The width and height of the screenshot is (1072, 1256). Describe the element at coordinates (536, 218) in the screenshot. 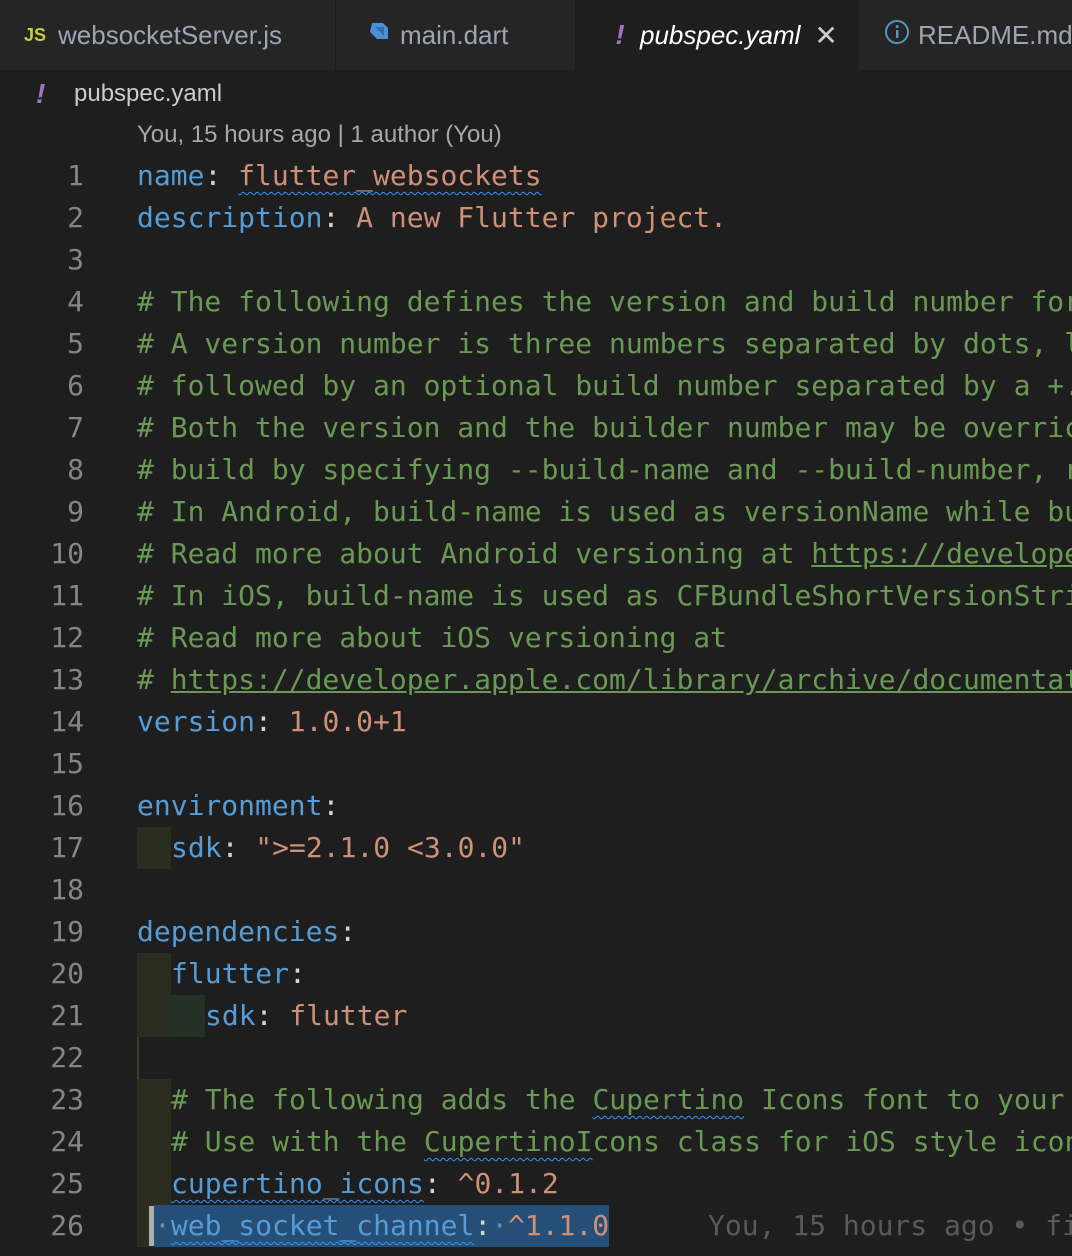

I see `code-line: 2 description: A new Flutter project.` at that location.